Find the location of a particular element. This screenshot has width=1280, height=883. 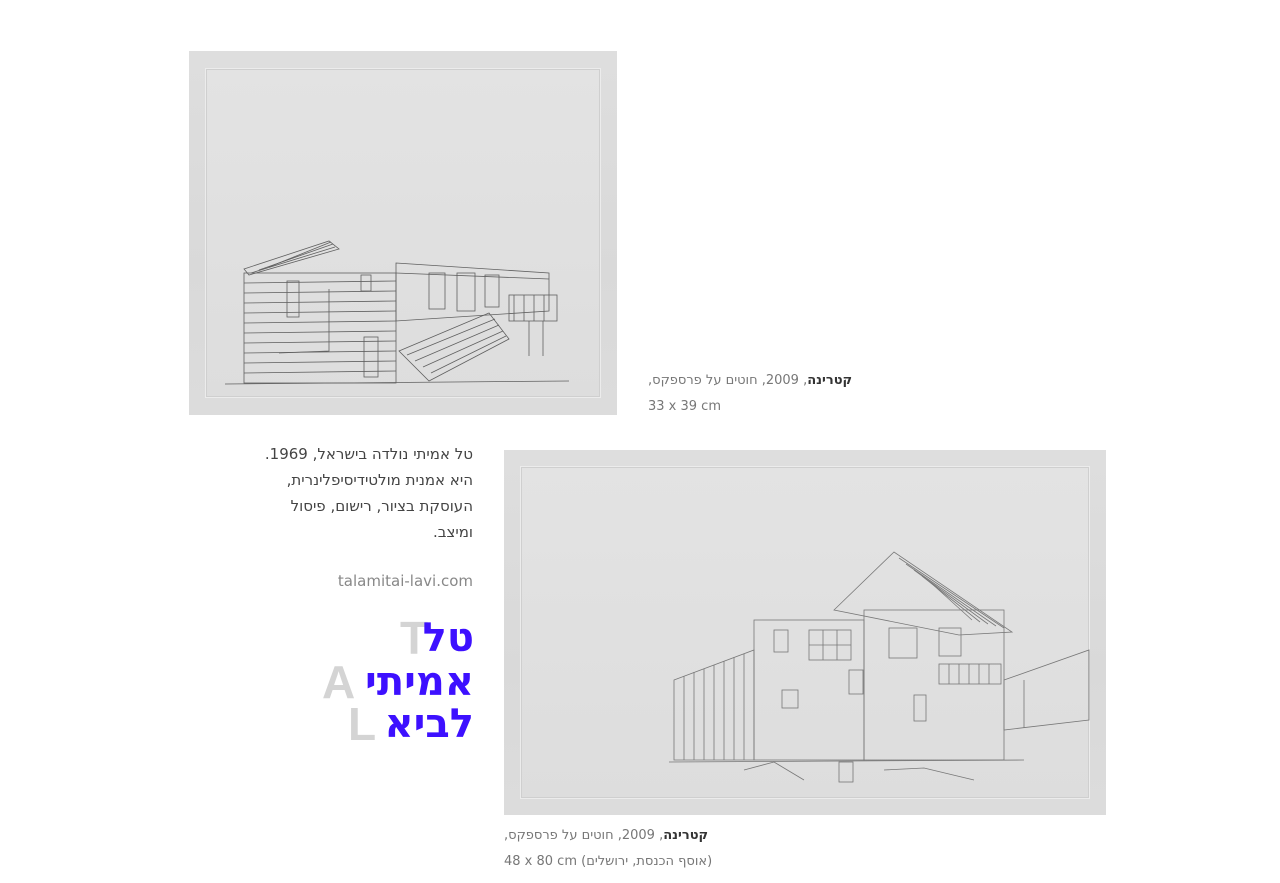

artwork-dimensions: 33 x 39 cm is located at coordinates (684, 406).